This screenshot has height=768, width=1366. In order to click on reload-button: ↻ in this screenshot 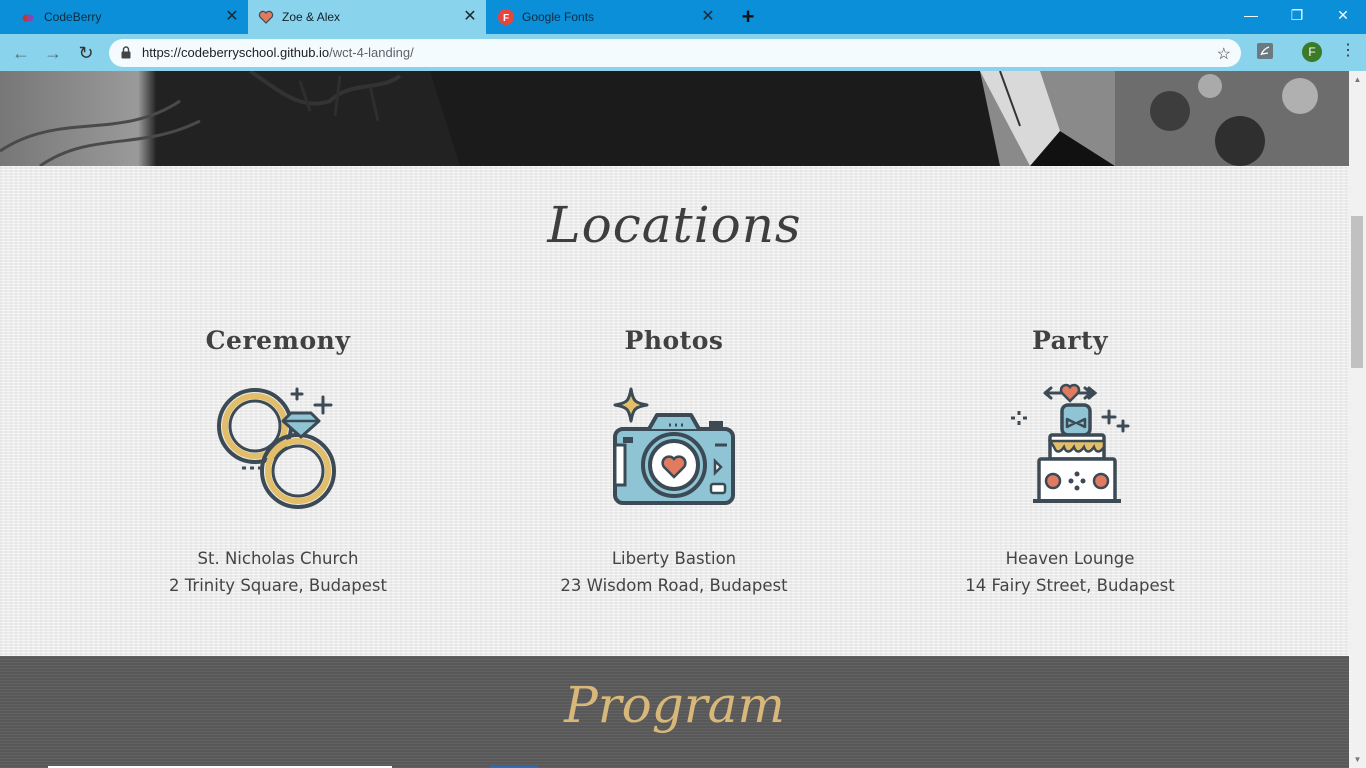, I will do `click(86, 53)`.